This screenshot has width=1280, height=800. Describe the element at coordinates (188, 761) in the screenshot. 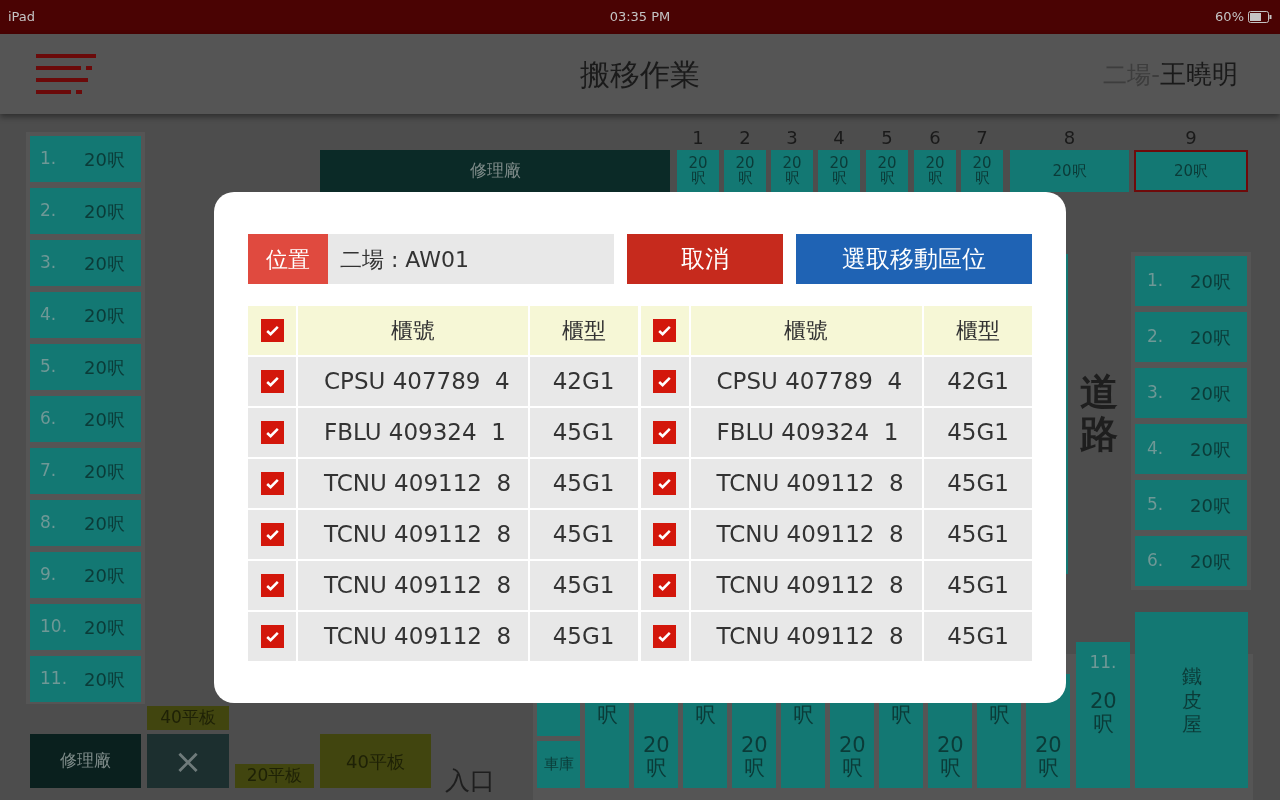

I see `blocked-slot: ×` at that location.